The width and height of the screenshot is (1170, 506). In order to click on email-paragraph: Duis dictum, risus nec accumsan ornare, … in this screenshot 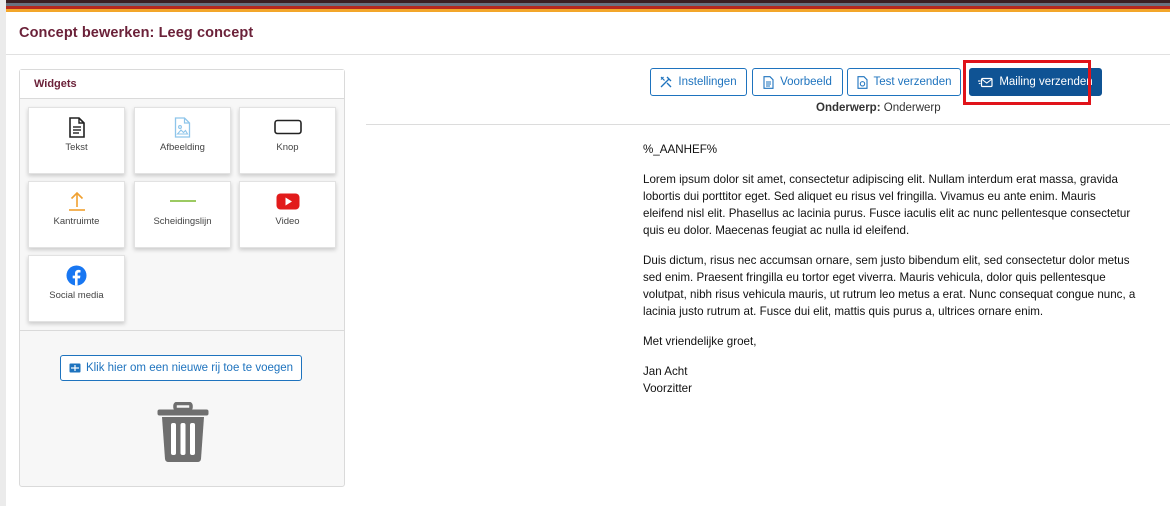, I will do `click(889, 286)`.